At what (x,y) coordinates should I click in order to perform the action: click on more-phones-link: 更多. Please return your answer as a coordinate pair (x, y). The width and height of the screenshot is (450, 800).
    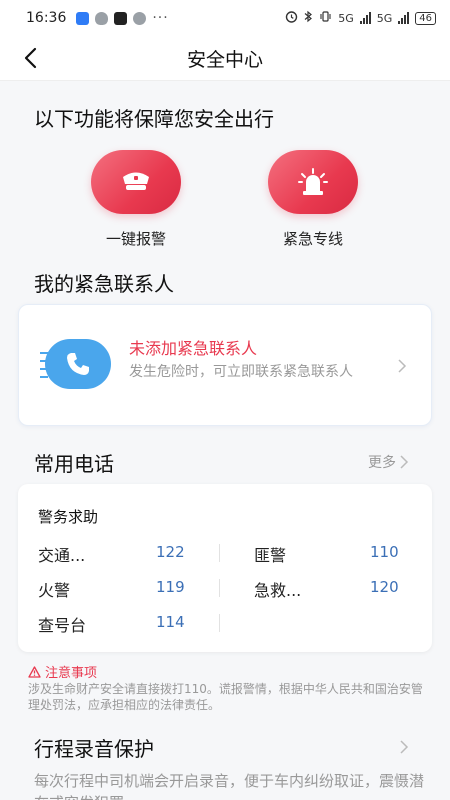
    Looking at the image, I should click on (389, 462).